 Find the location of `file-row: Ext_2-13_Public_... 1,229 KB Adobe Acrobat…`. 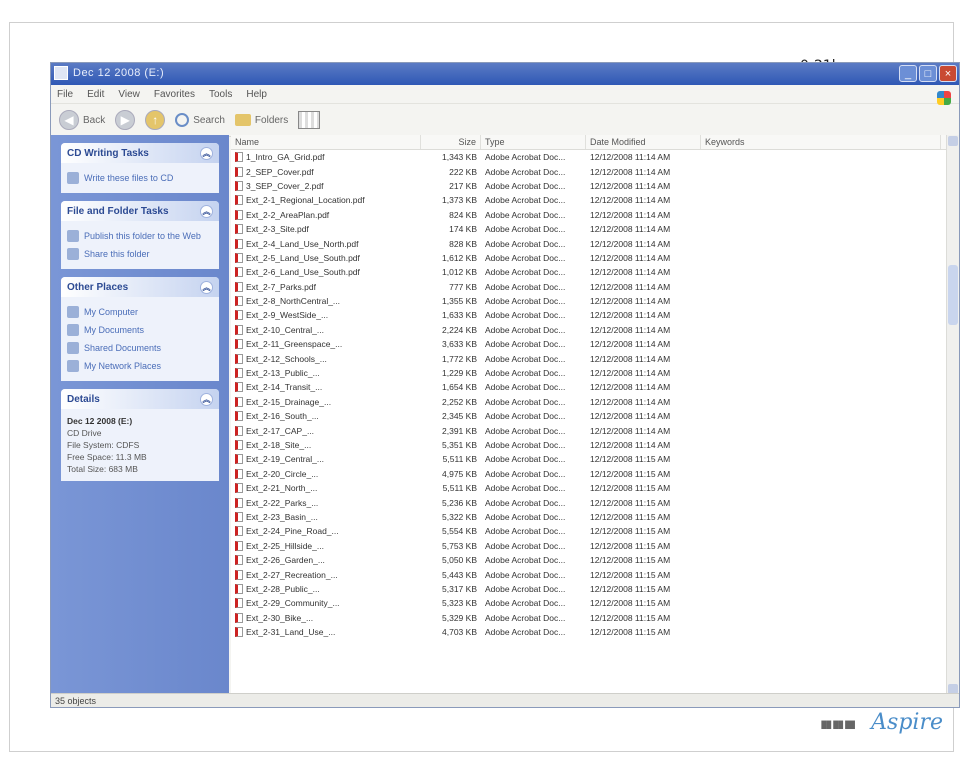

file-row: Ext_2-13_Public_... 1,229 KB Adobe Acrobat… is located at coordinates (595, 373).